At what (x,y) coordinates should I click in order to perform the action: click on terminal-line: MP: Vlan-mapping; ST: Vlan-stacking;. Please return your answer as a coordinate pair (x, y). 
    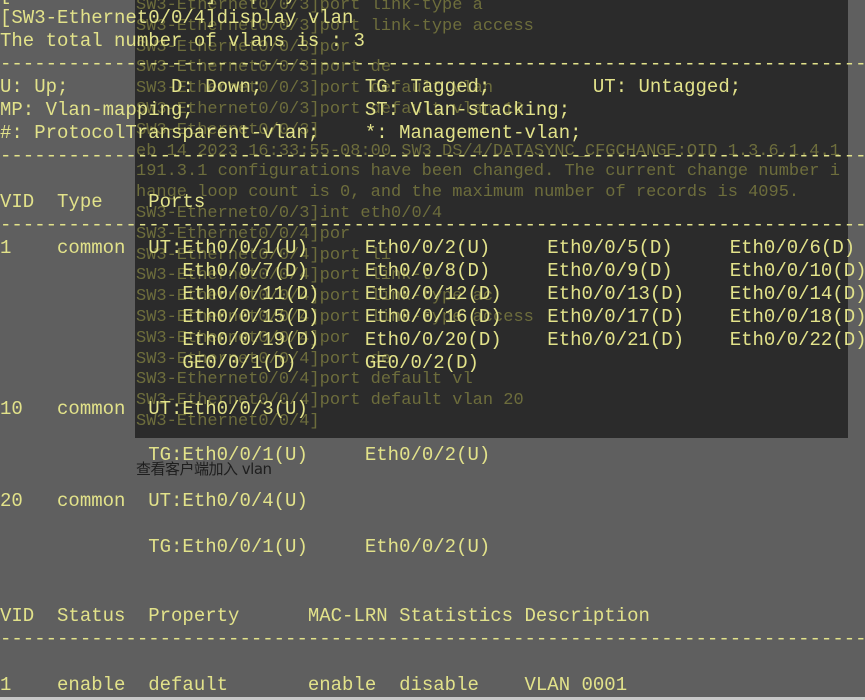
    Looking at the image, I should click on (285, 110).